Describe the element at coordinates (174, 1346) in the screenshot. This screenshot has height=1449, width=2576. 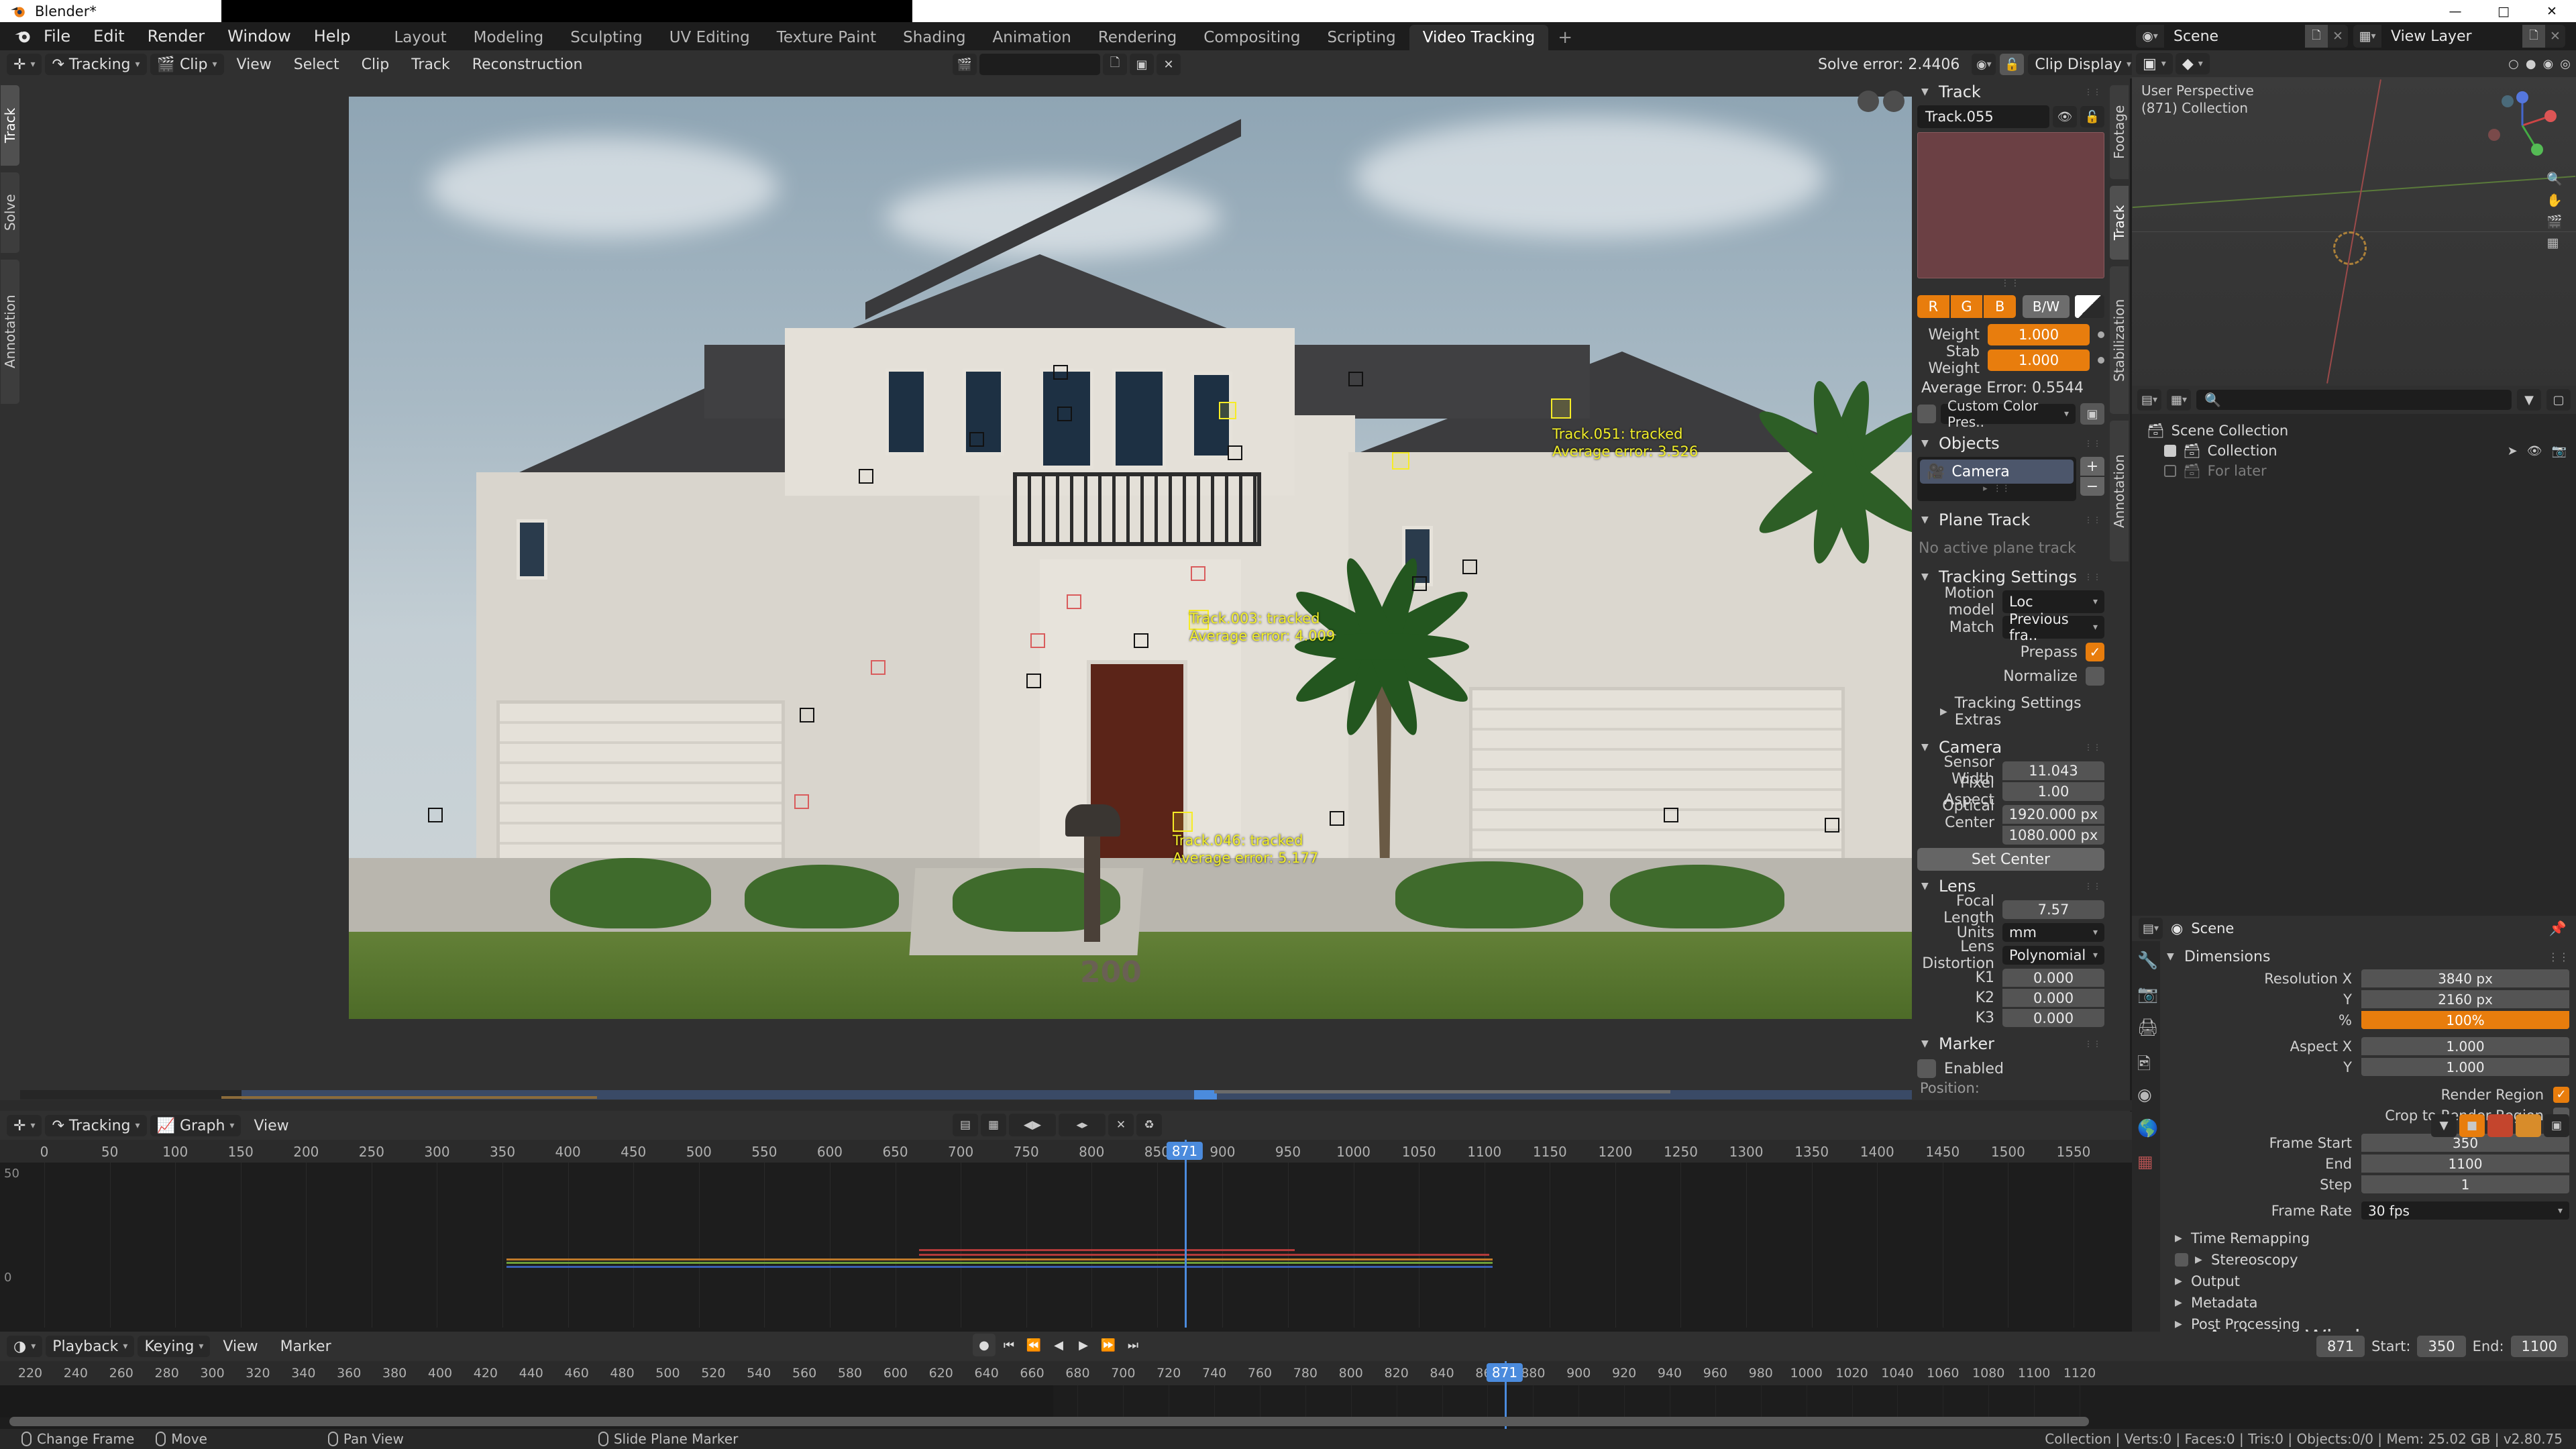
I see `timeline-keying-menu: Keying ▾` at that location.